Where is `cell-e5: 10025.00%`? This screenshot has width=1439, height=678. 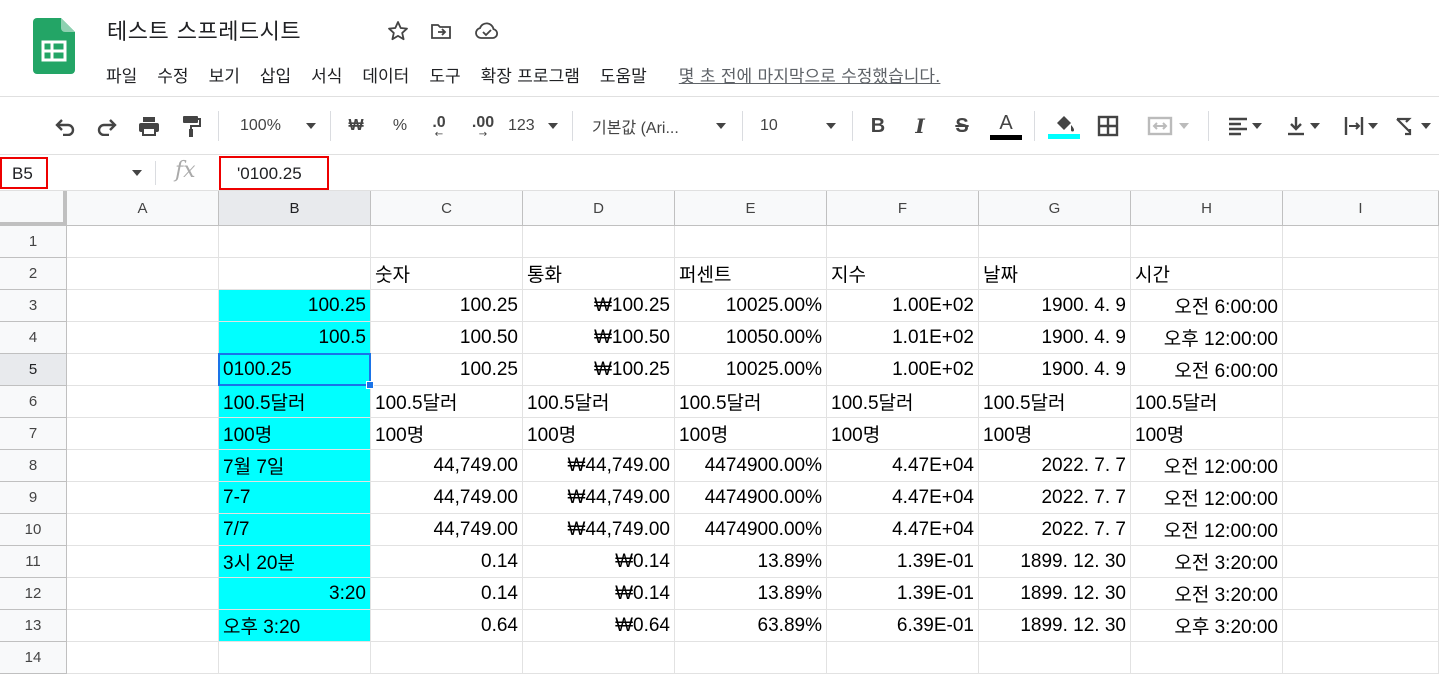
cell-e5: 10025.00% is located at coordinates (751, 370).